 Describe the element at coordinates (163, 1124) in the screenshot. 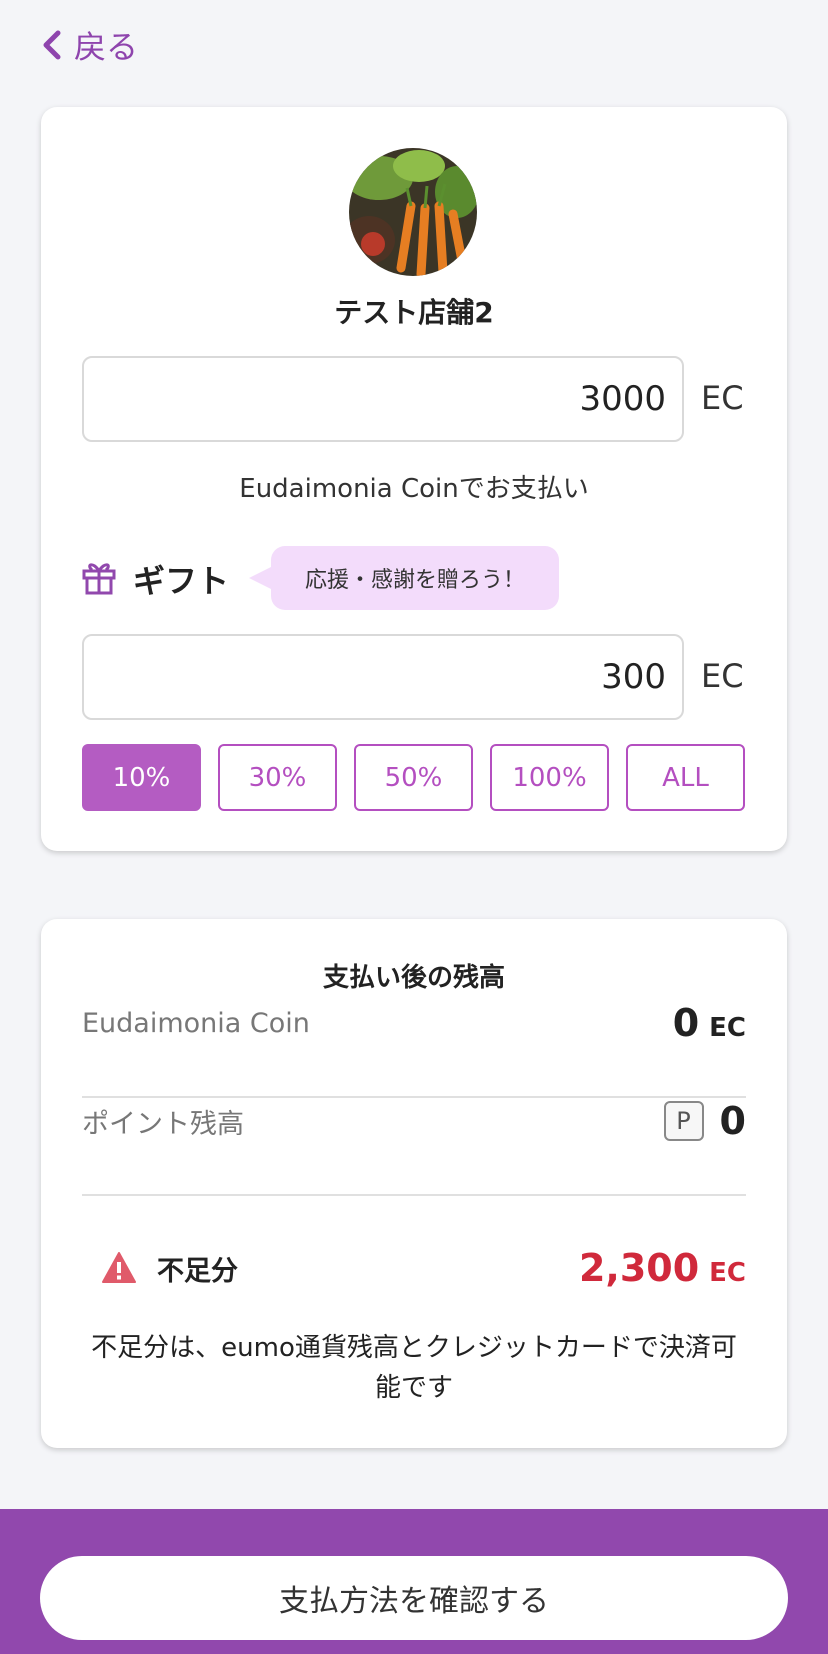

I see `point-balance-label: ポイント残高` at that location.